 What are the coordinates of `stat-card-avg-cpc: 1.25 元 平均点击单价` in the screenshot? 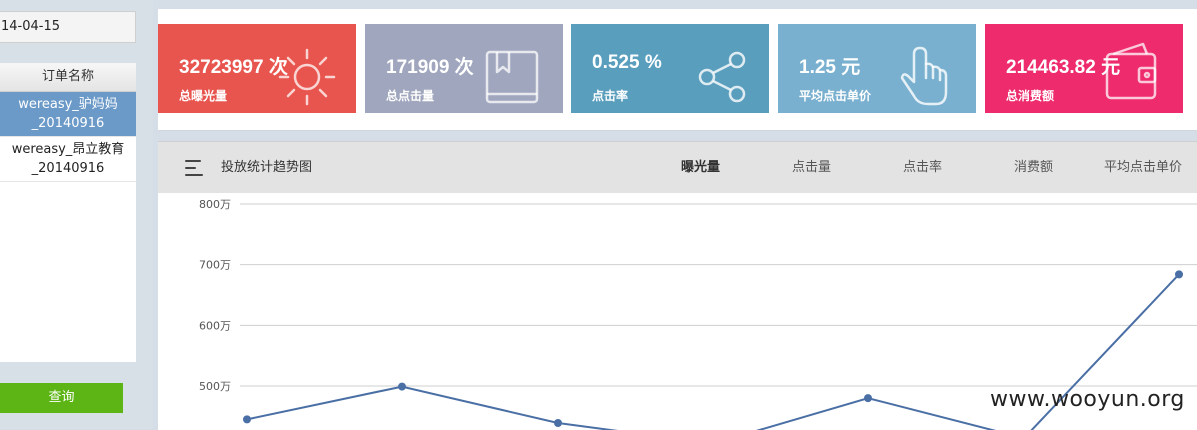 It's located at (877, 68).